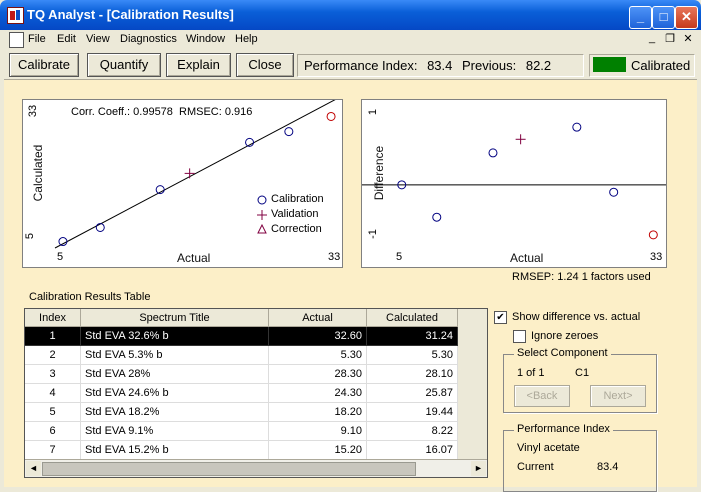 The width and height of the screenshot is (701, 492). What do you see at coordinates (33, 468) in the screenshot?
I see `scroll-left-icon: ◄` at bounding box center [33, 468].